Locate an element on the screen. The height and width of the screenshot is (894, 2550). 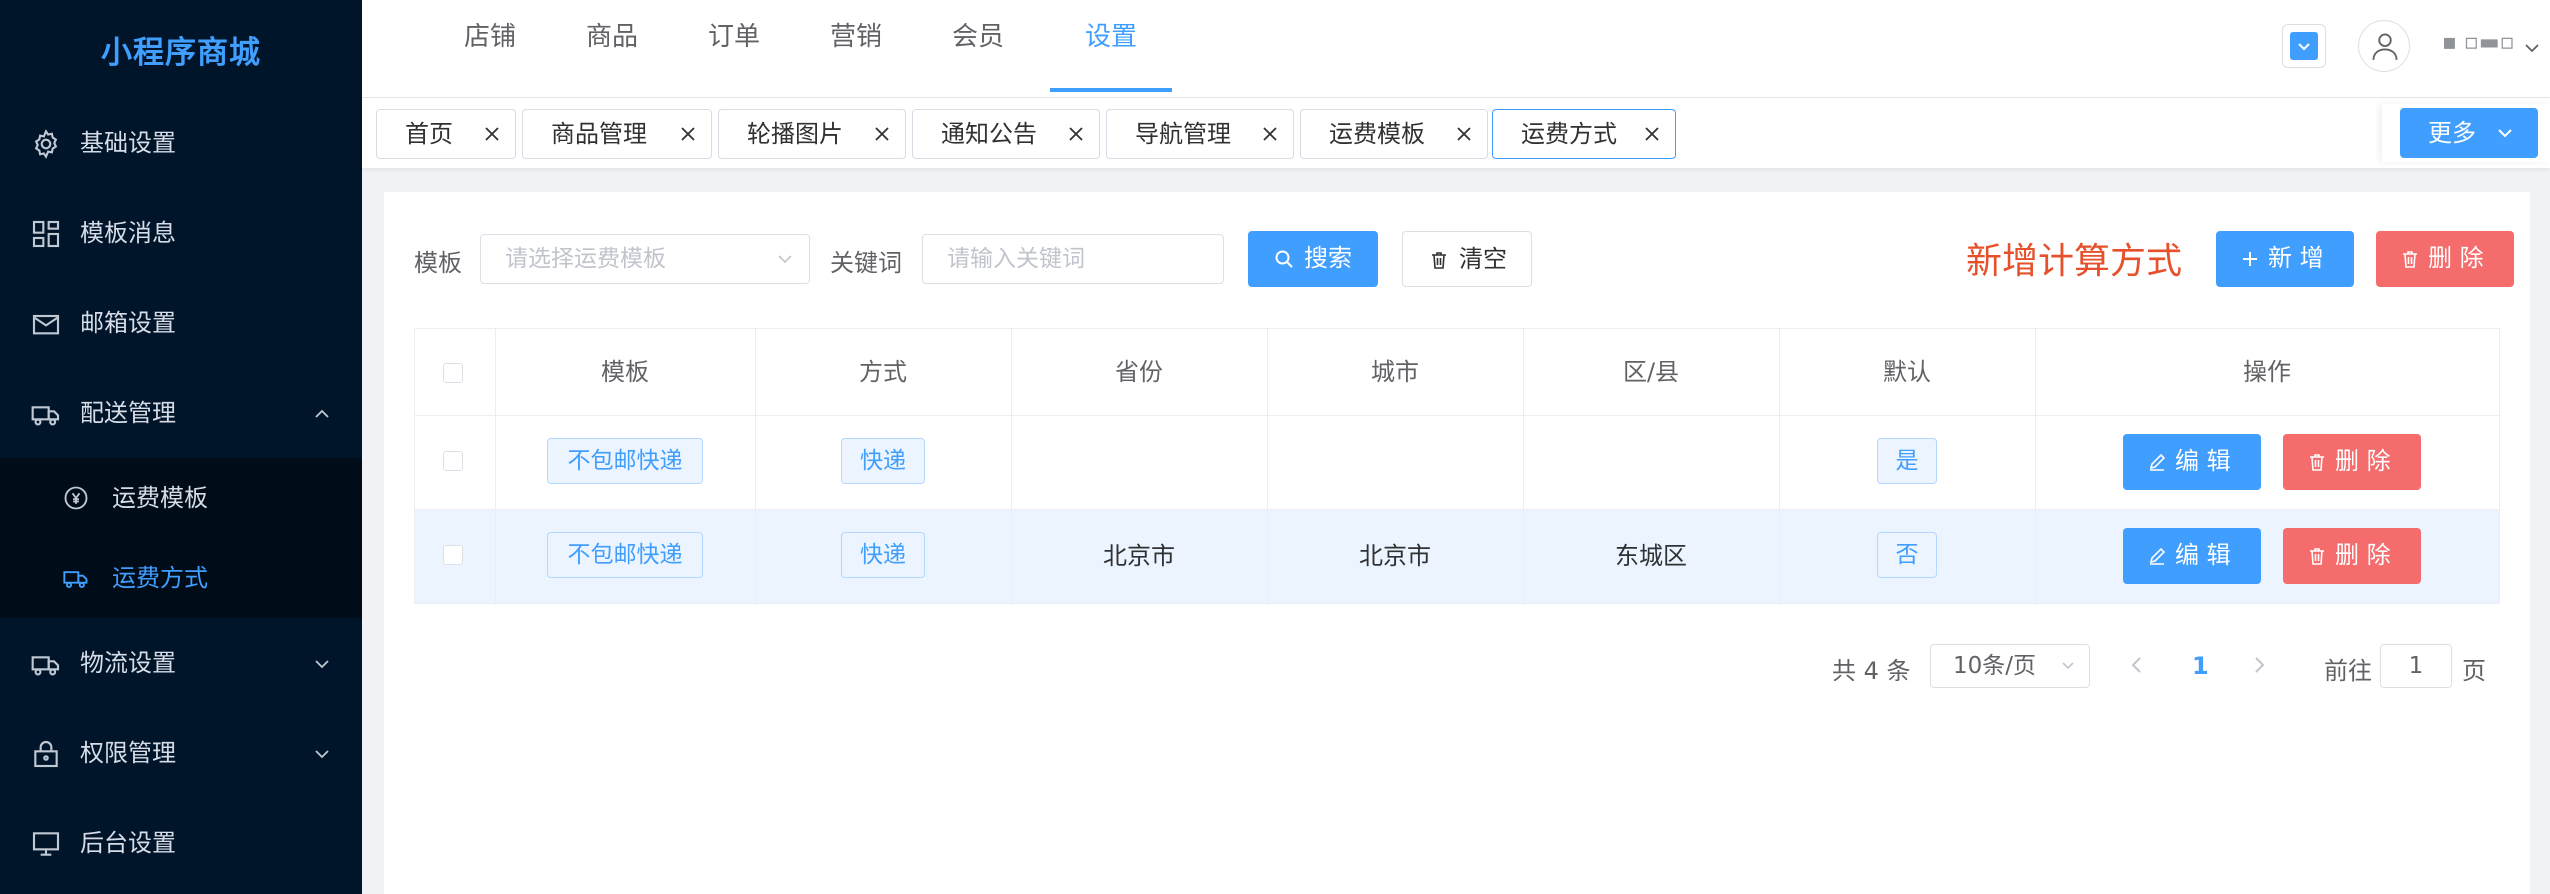
plus-icon is located at coordinates (2250, 259).